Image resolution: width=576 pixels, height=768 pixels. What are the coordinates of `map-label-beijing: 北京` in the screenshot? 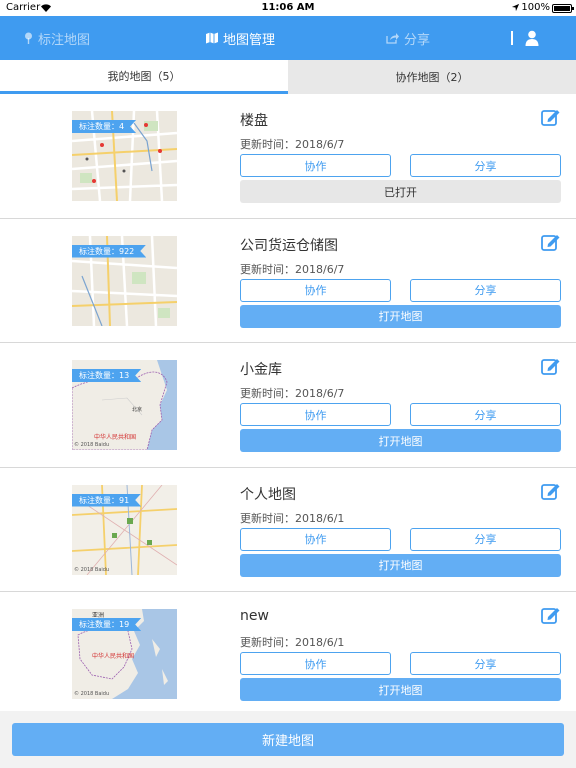 It's located at (137, 410).